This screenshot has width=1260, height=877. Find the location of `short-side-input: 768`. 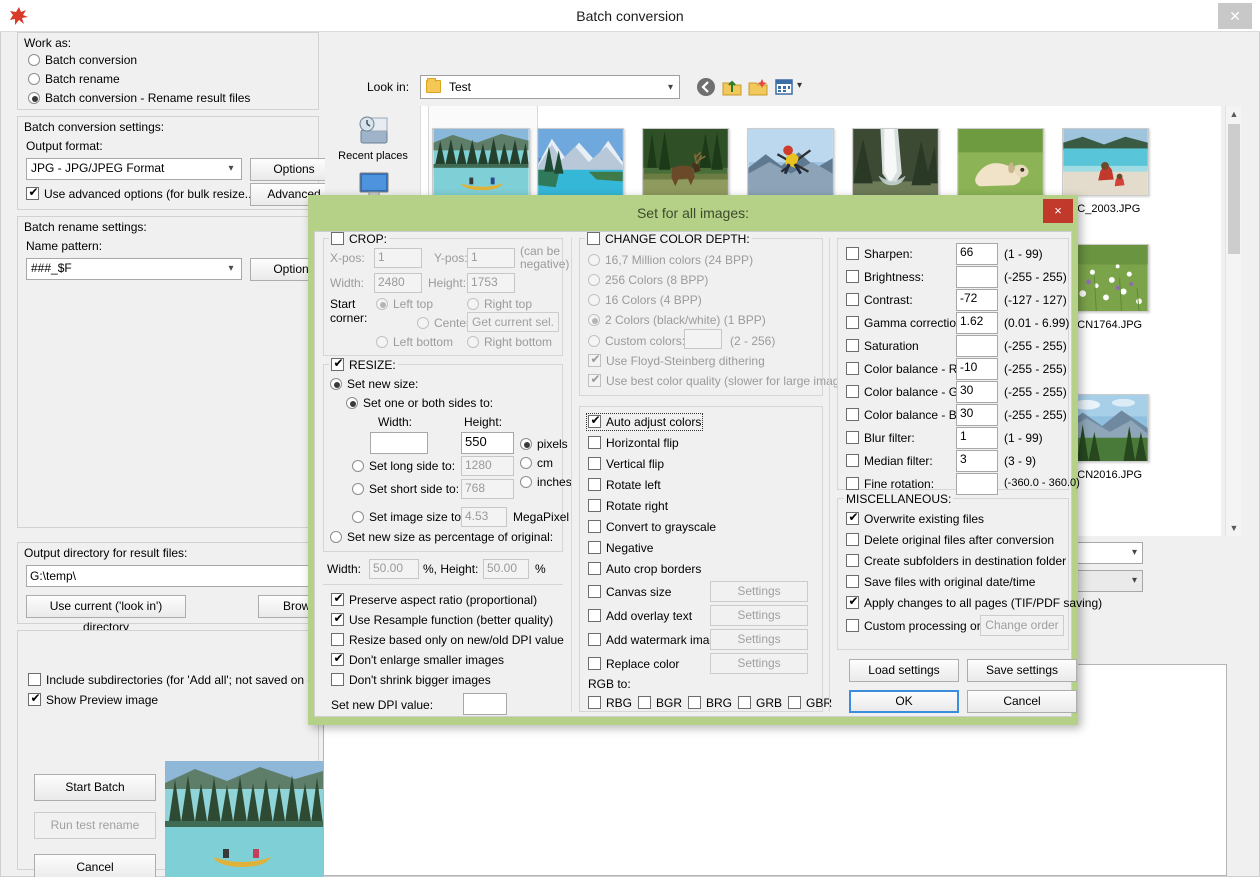

short-side-input: 768 is located at coordinates (487, 489).